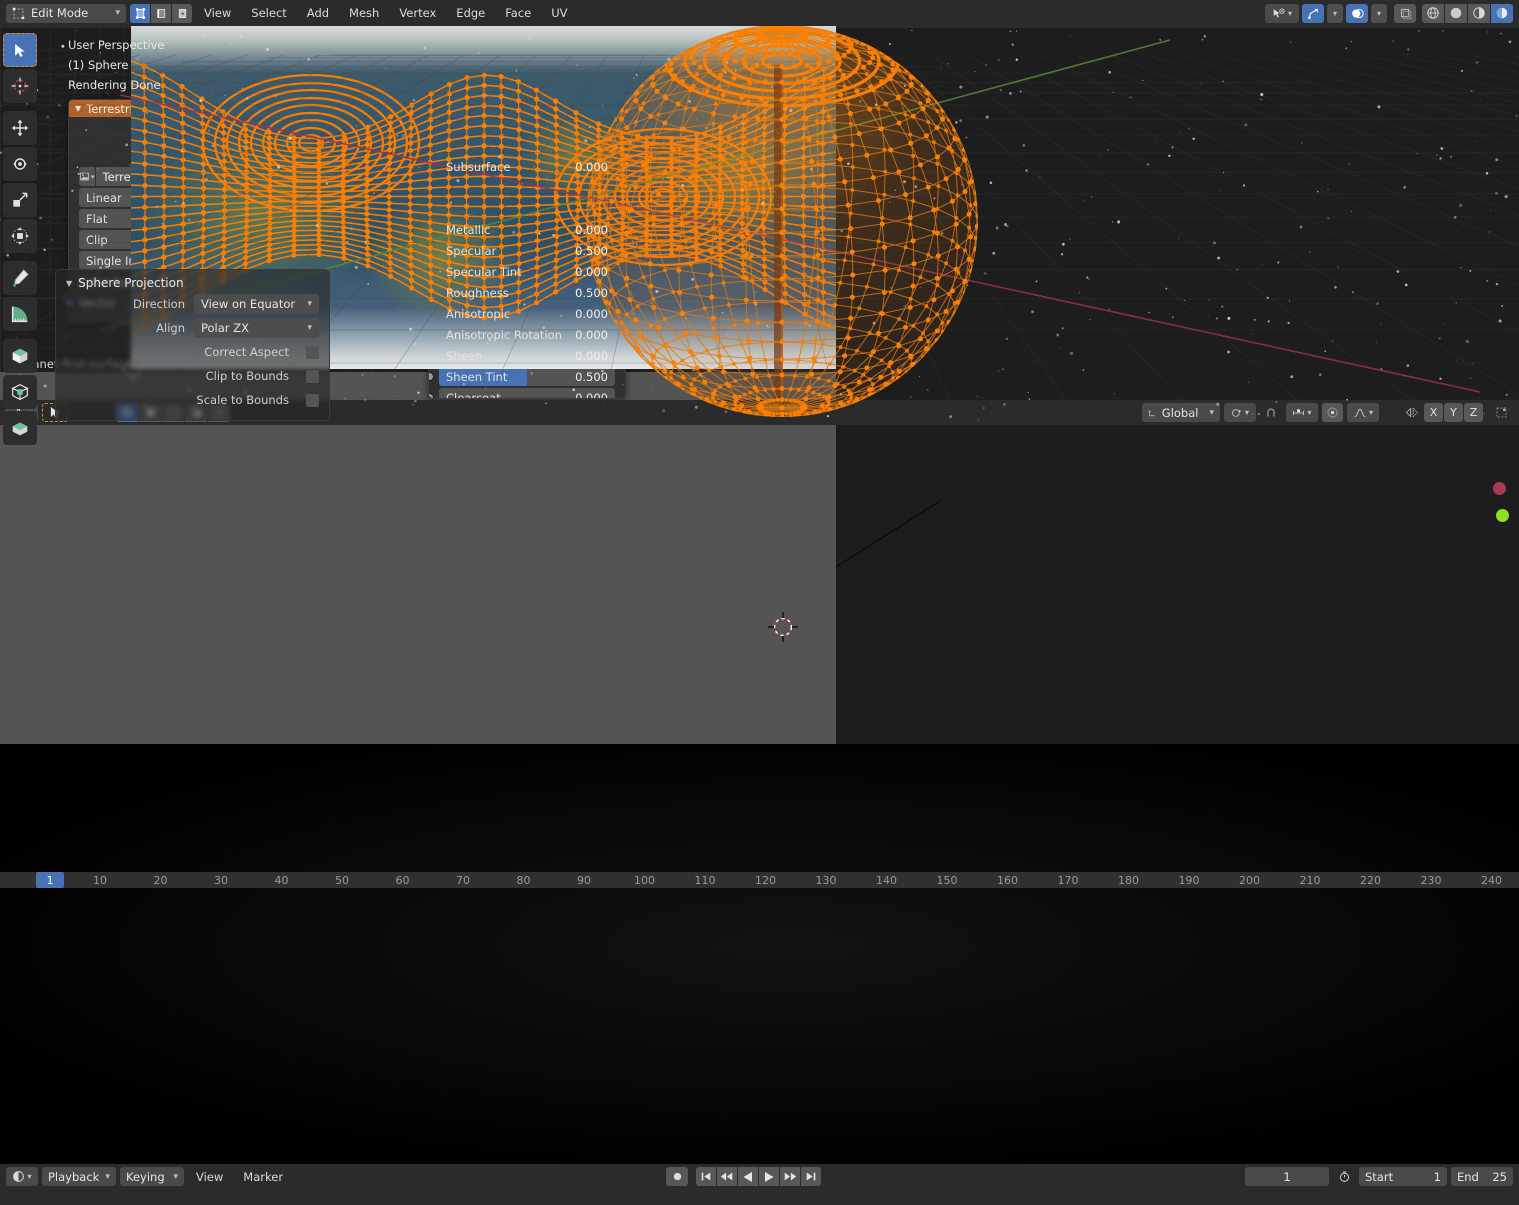  What do you see at coordinates (342, 880) in the screenshot?
I see `timeline-tick: 50` at bounding box center [342, 880].